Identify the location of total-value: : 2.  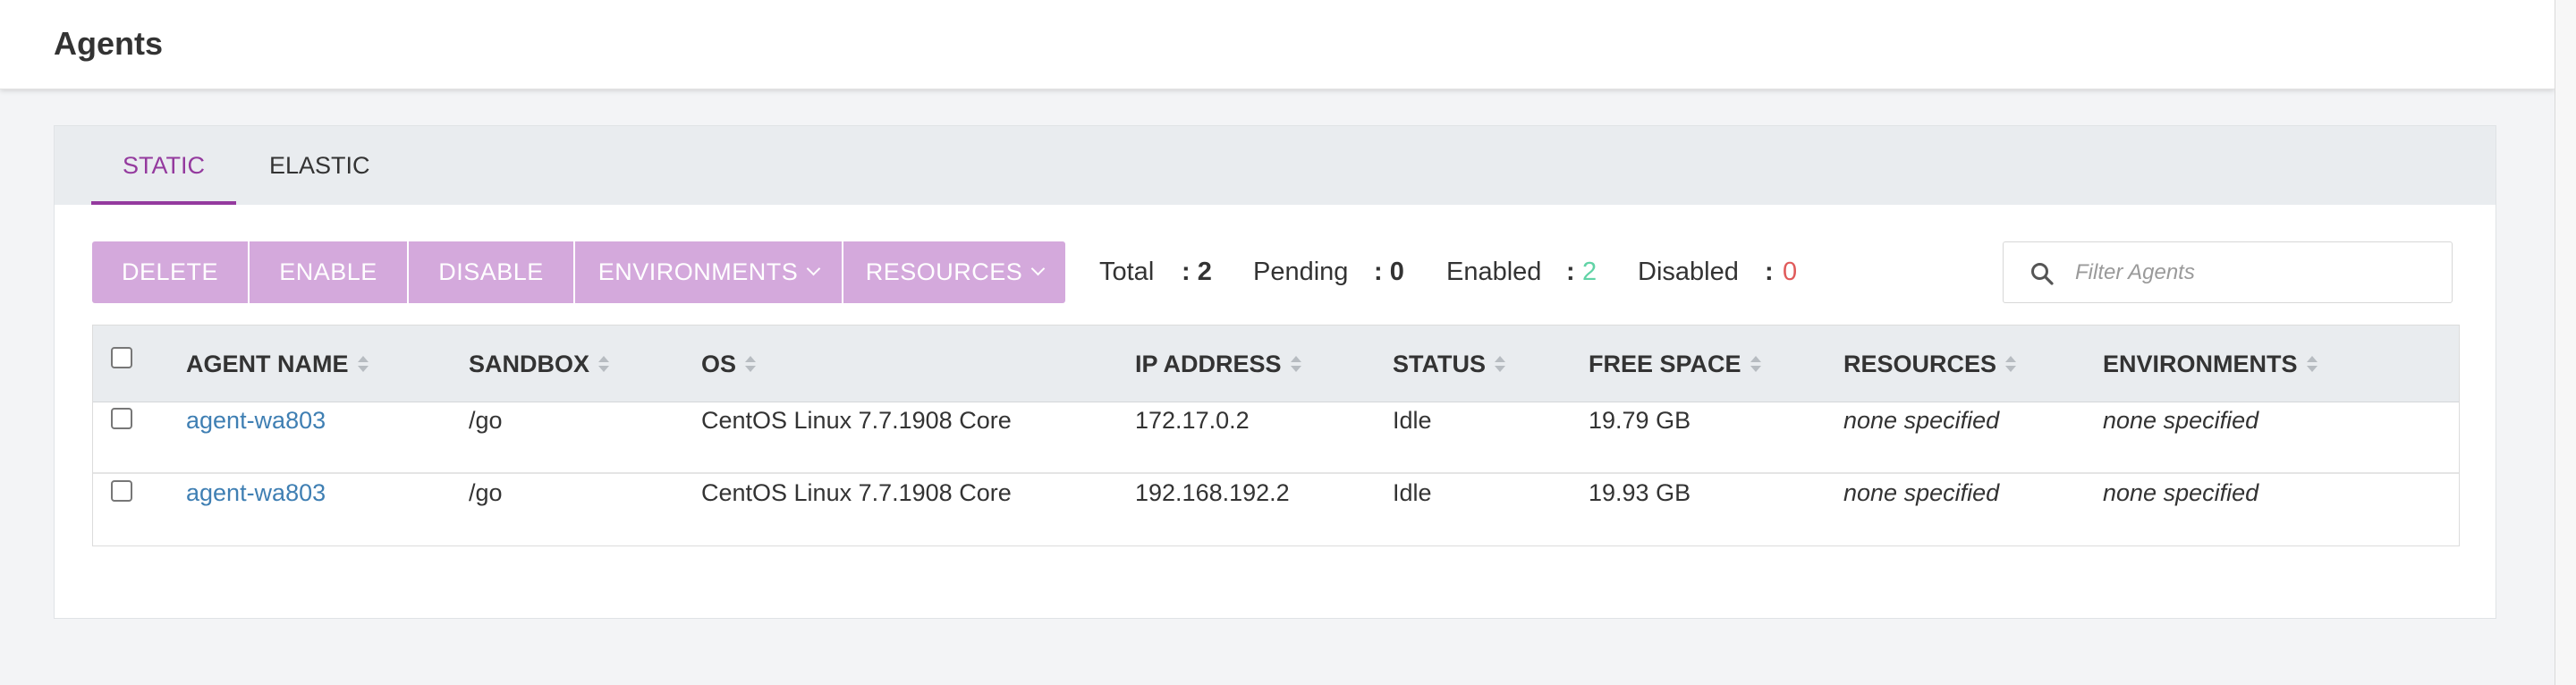
(1197, 272).